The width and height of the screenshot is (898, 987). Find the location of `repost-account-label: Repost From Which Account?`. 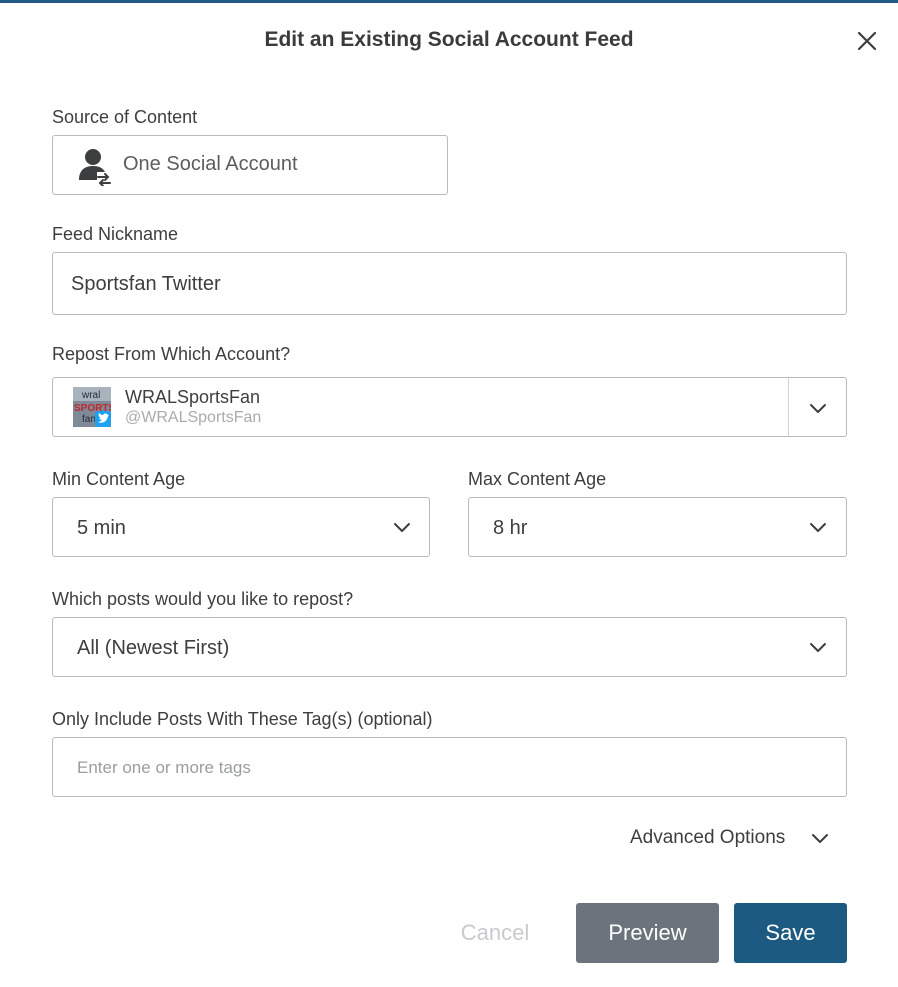

repost-account-label: Repost From Which Account? is located at coordinates (171, 354).